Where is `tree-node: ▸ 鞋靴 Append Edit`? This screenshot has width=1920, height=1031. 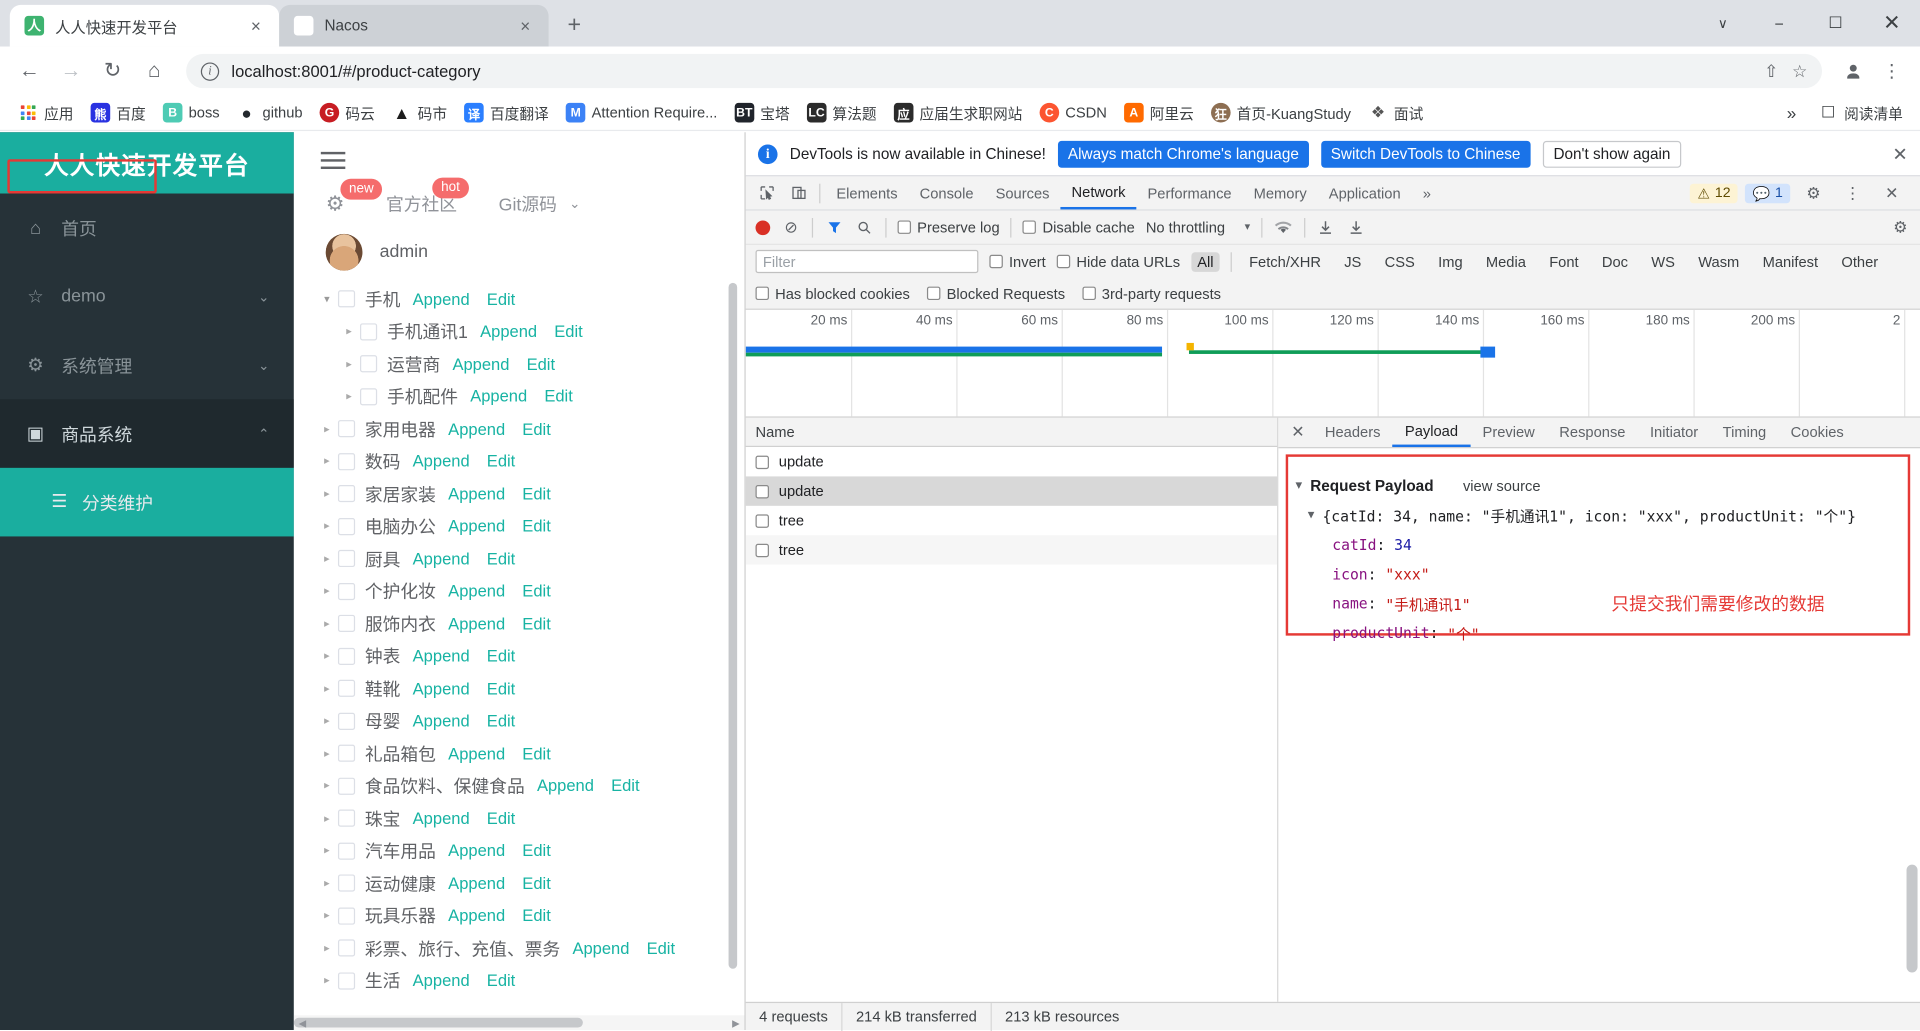
tree-node: ▸ 鞋靴 Append Edit is located at coordinates (519, 688).